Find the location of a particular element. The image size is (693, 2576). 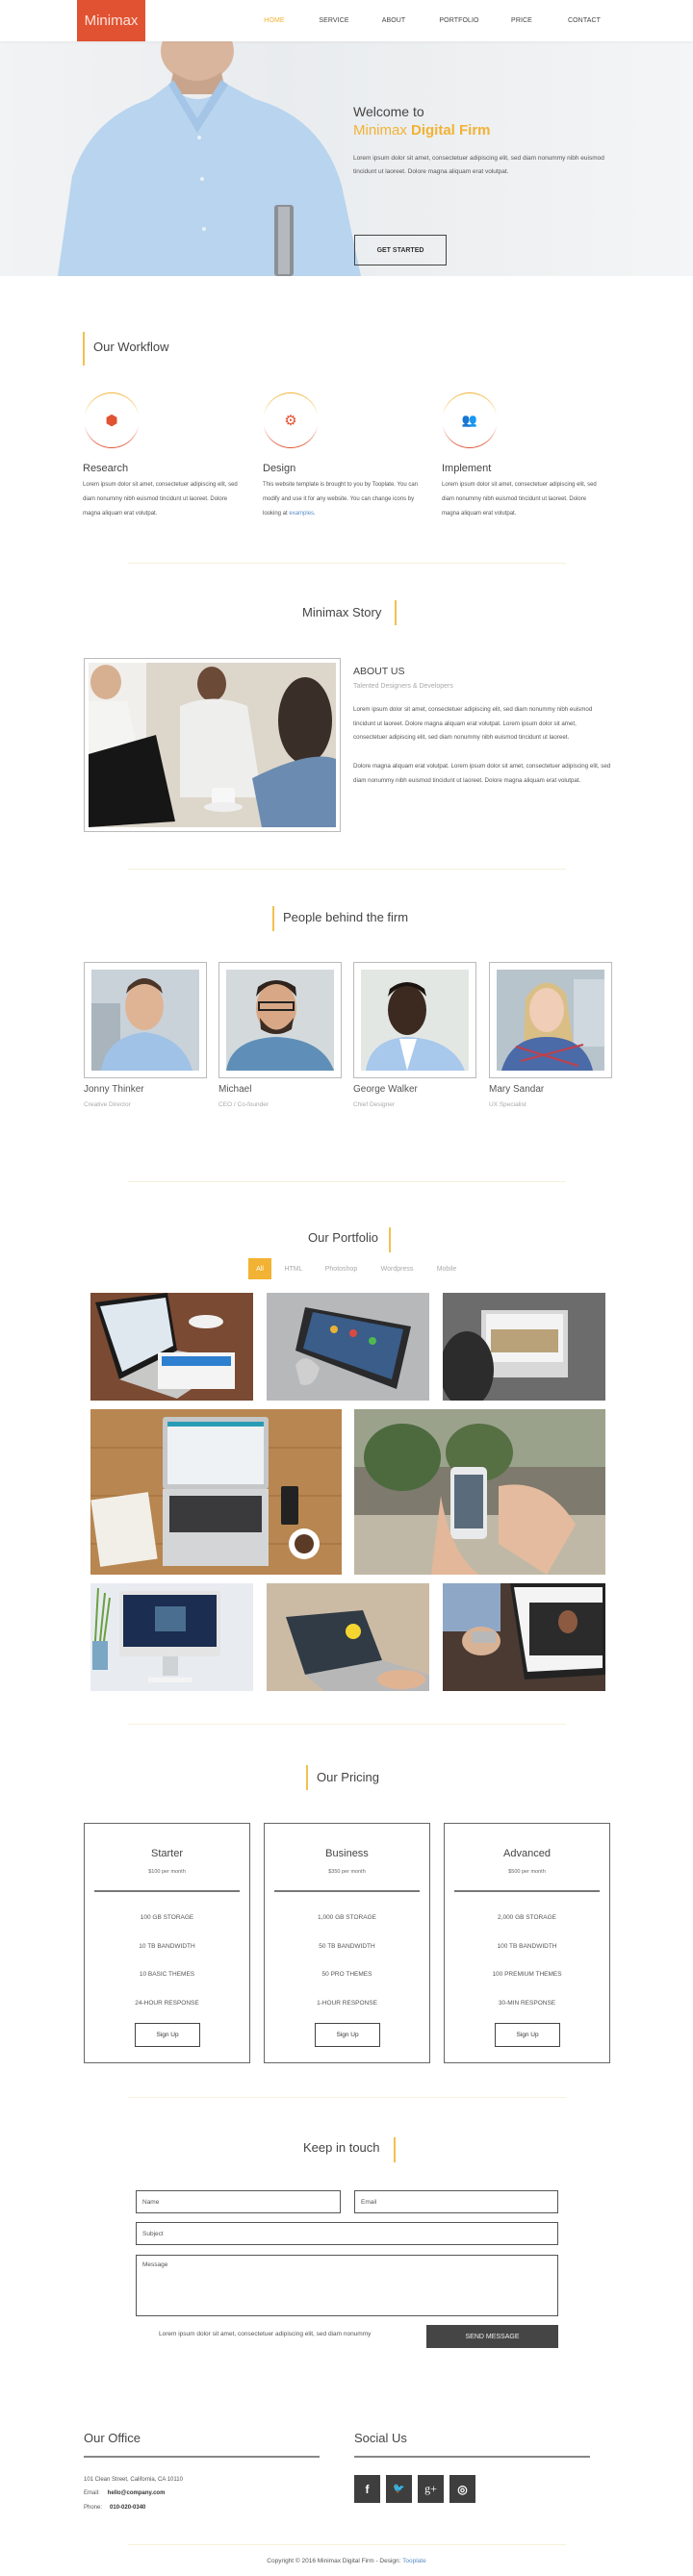

subject-input: Subject is located at coordinates (347, 2233).